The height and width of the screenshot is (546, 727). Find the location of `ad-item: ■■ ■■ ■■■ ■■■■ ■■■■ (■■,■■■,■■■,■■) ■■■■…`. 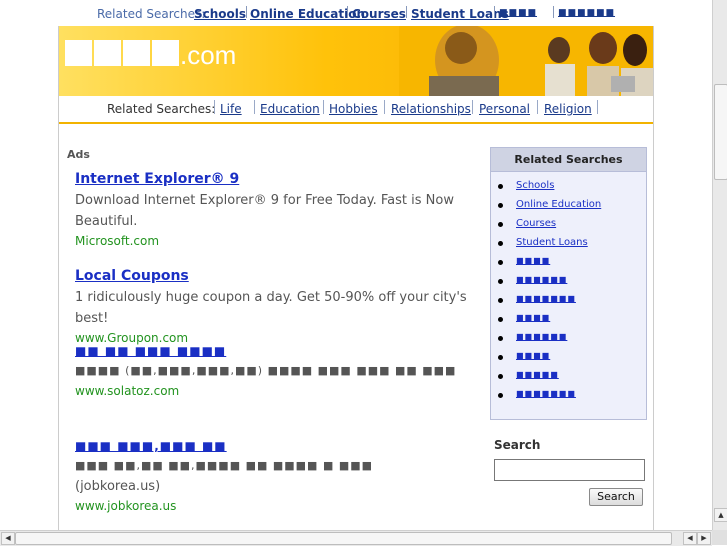

ad-item: ■■ ■■ ■■■ ■■■■ ■■■■ (■■,■■■,■■■,■■) ■■■■… is located at coordinates (275, 371).